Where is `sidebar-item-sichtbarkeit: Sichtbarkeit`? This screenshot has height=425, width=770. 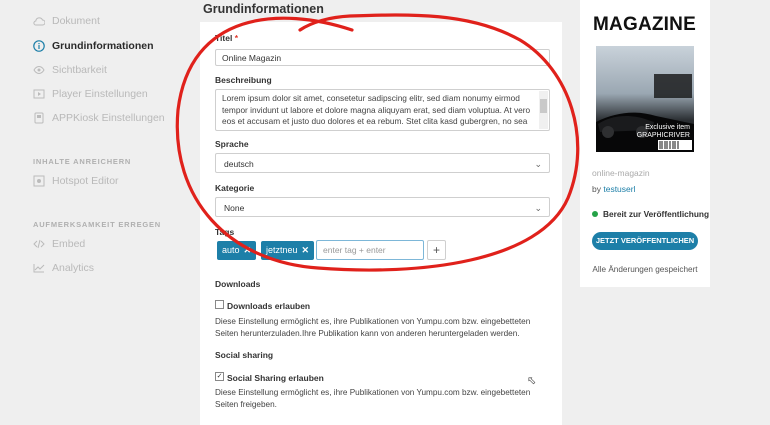
sidebar-item-sichtbarkeit: Sichtbarkeit is located at coordinates (70, 70).